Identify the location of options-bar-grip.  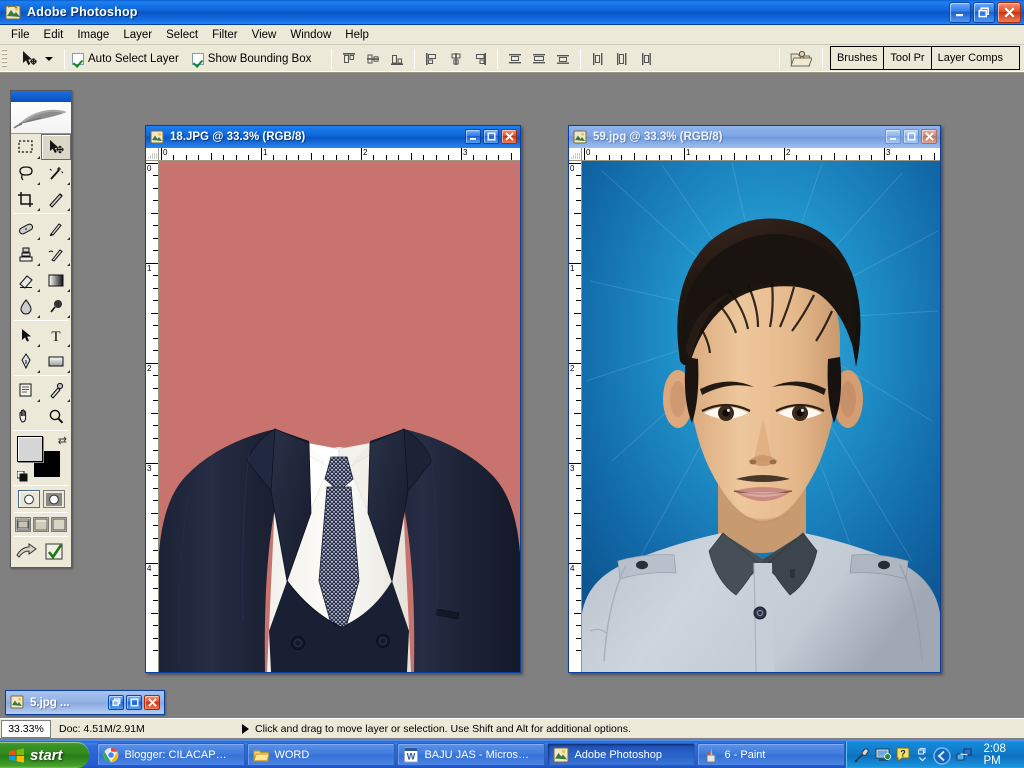
(4, 59).